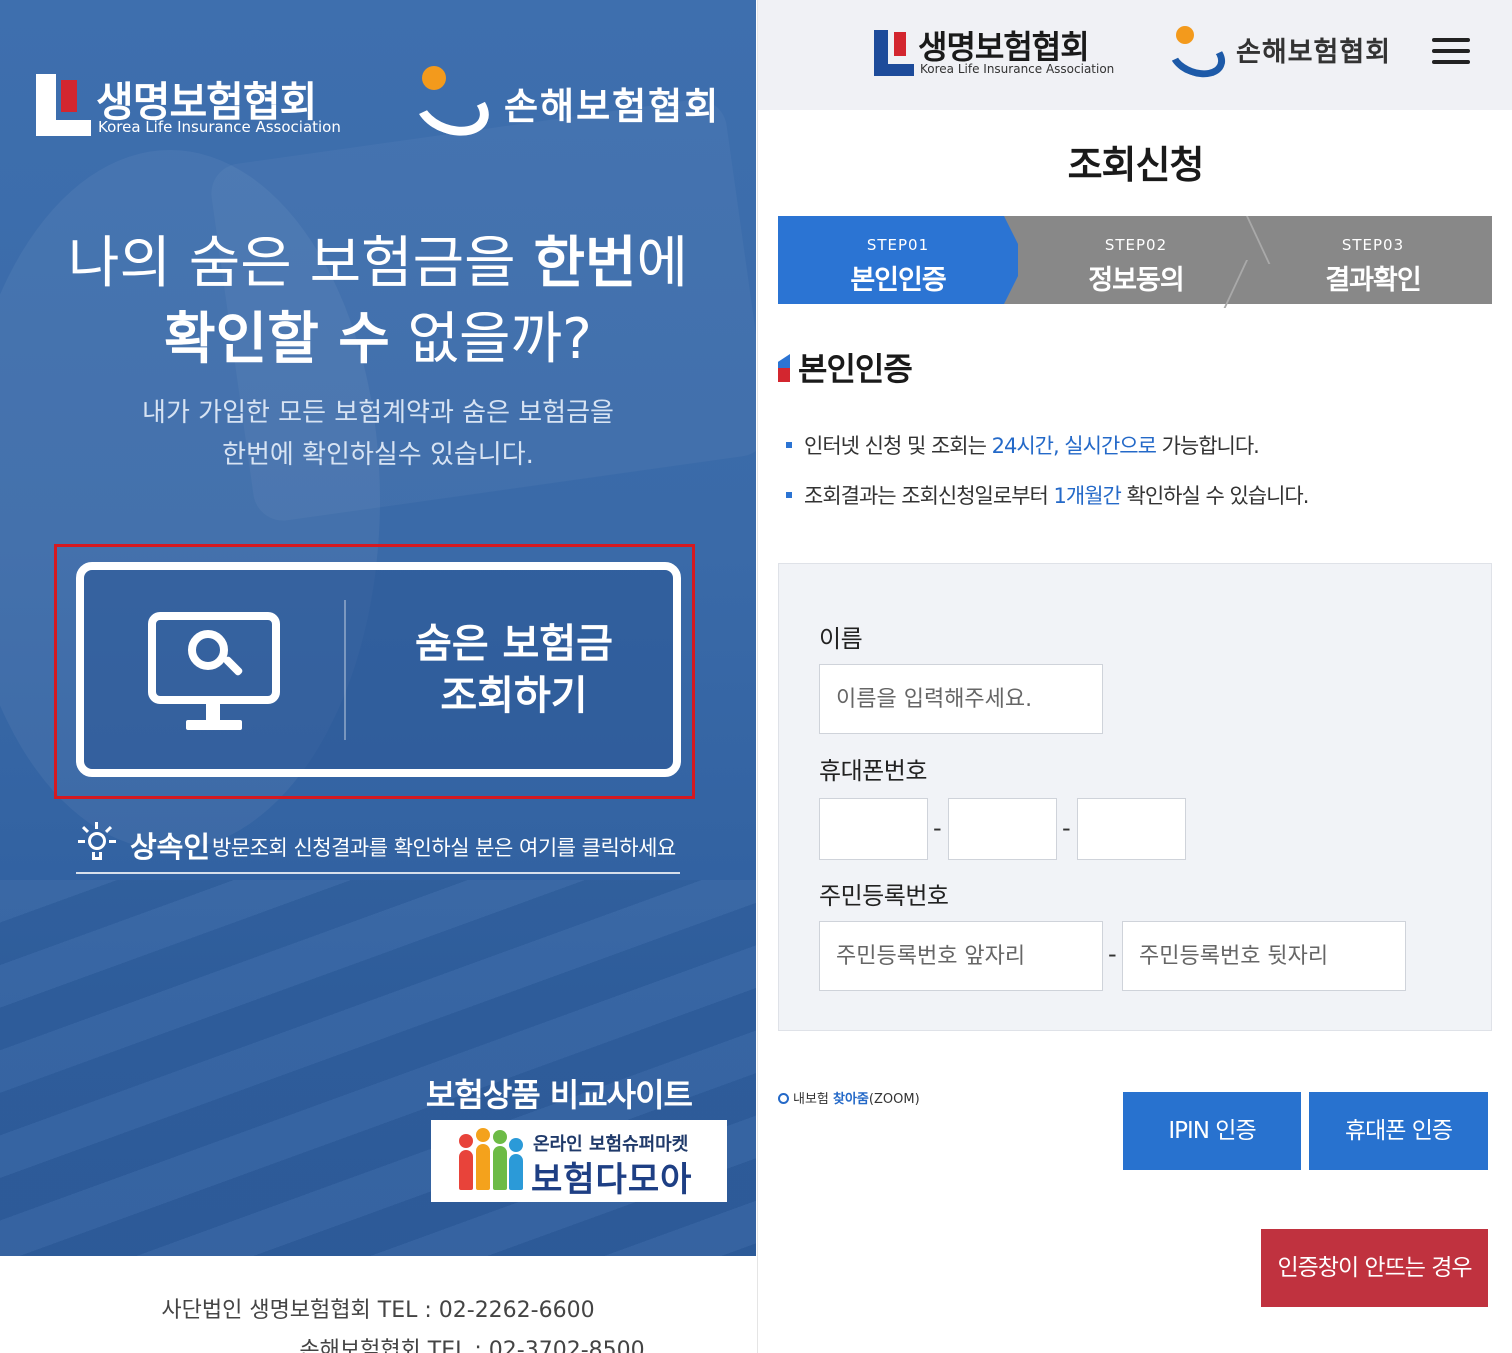 This screenshot has width=1512, height=1353. What do you see at coordinates (300, 263) in the screenshot?
I see `headline-text: 나의 숨은 보험금을` at bounding box center [300, 263].